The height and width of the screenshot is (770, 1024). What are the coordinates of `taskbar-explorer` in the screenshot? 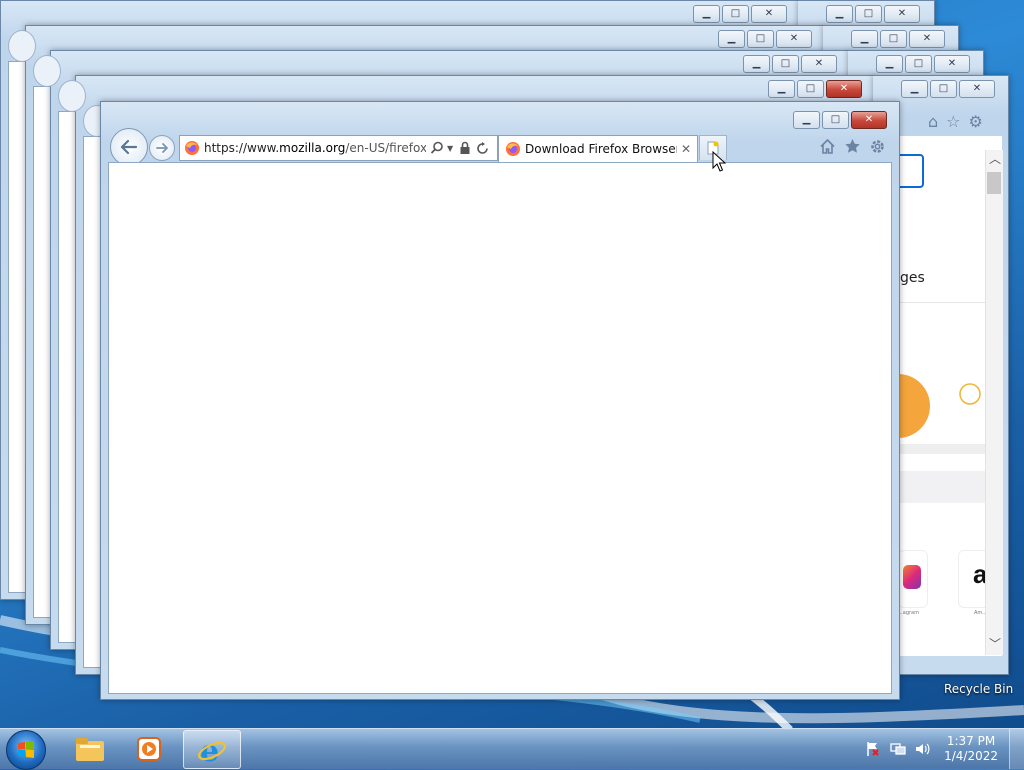 It's located at (90, 748).